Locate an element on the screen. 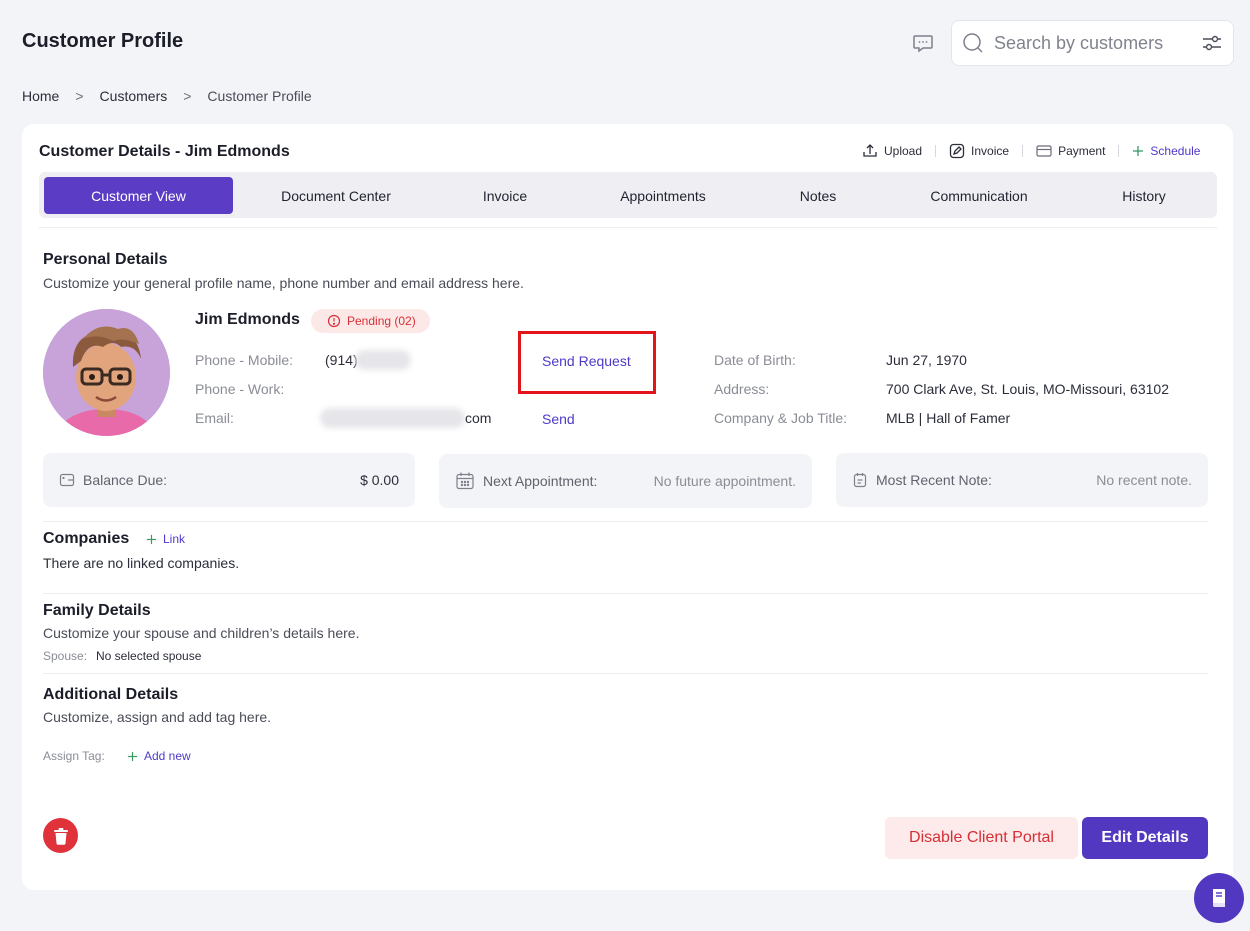  tab-history: History is located at coordinates (1144, 195).